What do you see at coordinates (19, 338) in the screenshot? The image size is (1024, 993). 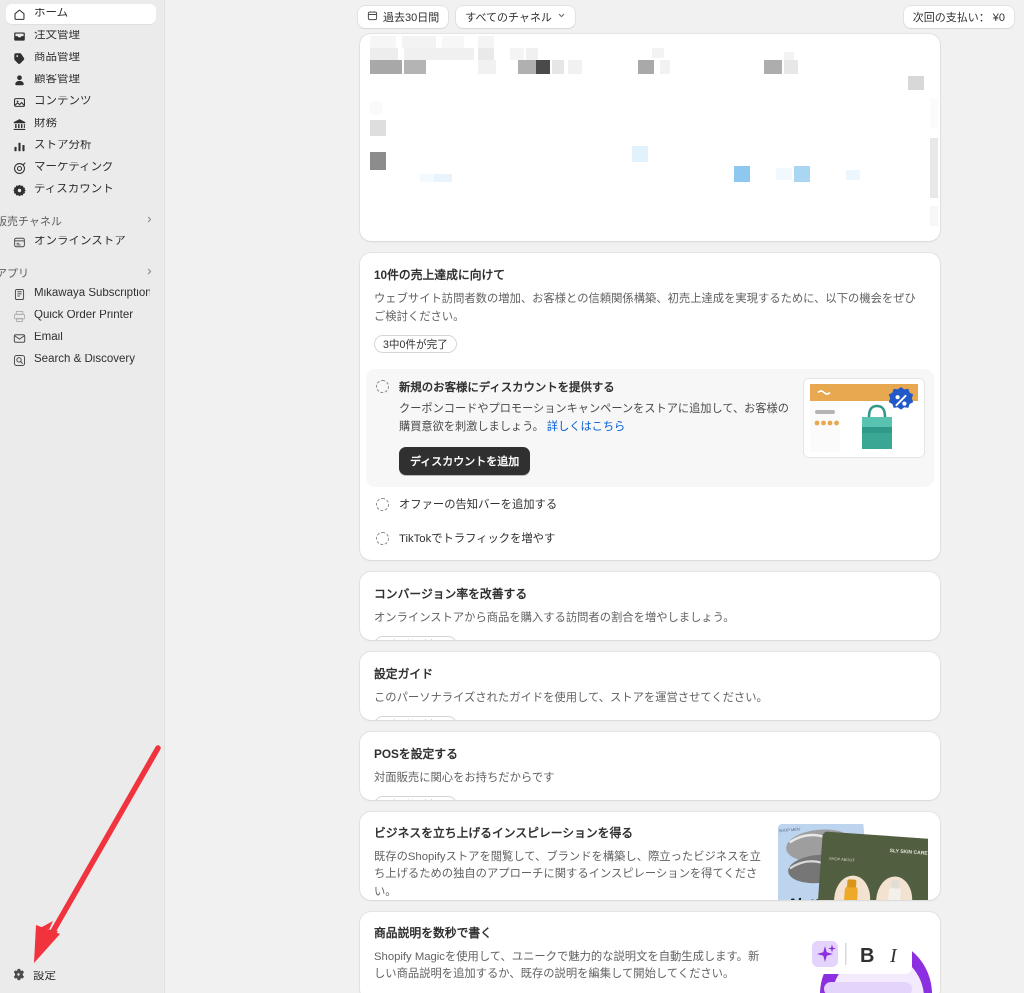 I see `email-icon` at bounding box center [19, 338].